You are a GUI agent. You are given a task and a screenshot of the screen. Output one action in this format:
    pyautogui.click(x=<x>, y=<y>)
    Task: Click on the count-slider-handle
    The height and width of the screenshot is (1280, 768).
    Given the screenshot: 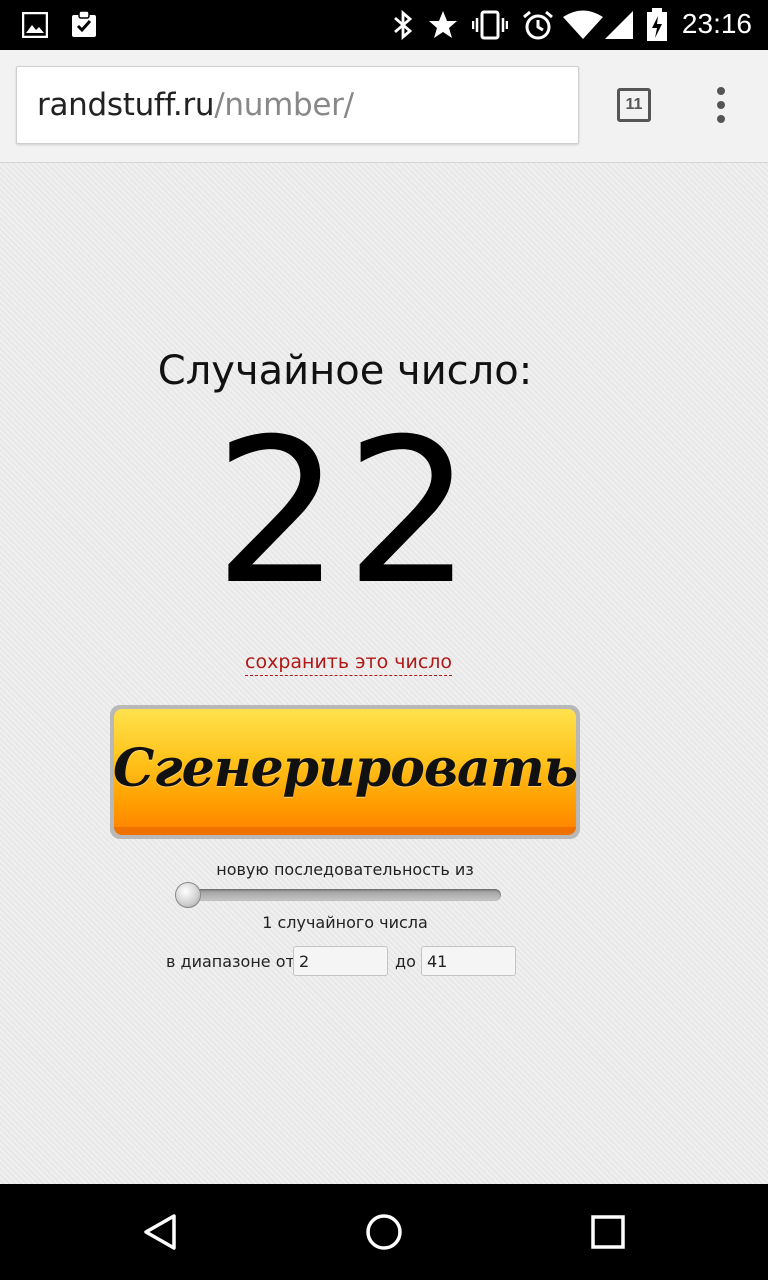 What is the action you would take?
    pyautogui.click(x=188, y=895)
    